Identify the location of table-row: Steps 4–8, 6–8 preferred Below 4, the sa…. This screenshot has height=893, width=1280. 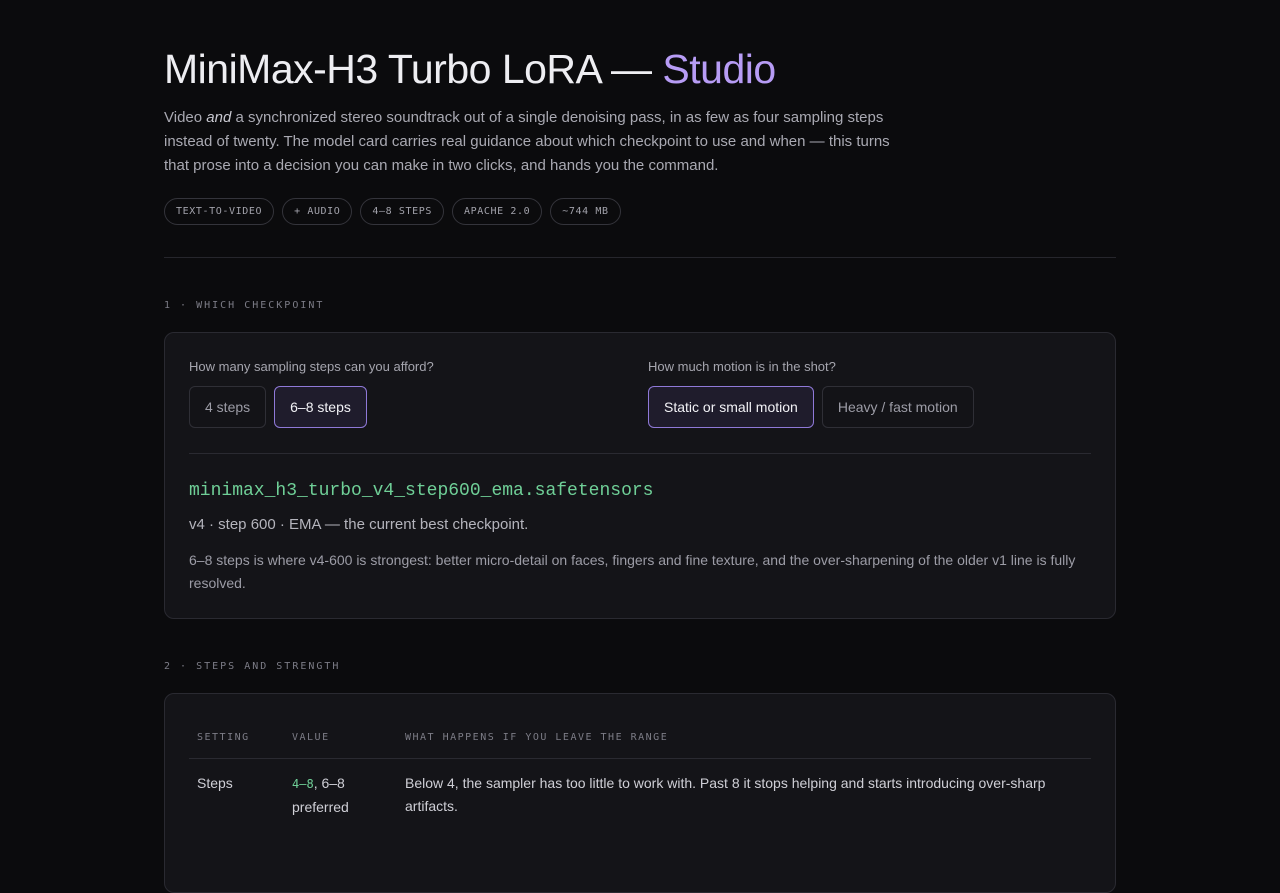
(640, 799).